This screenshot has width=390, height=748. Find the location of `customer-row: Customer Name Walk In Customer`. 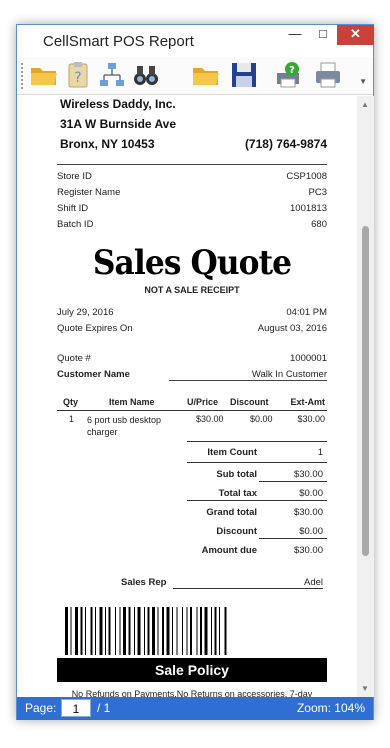

customer-row: Customer Name Walk In Customer is located at coordinates (192, 375).